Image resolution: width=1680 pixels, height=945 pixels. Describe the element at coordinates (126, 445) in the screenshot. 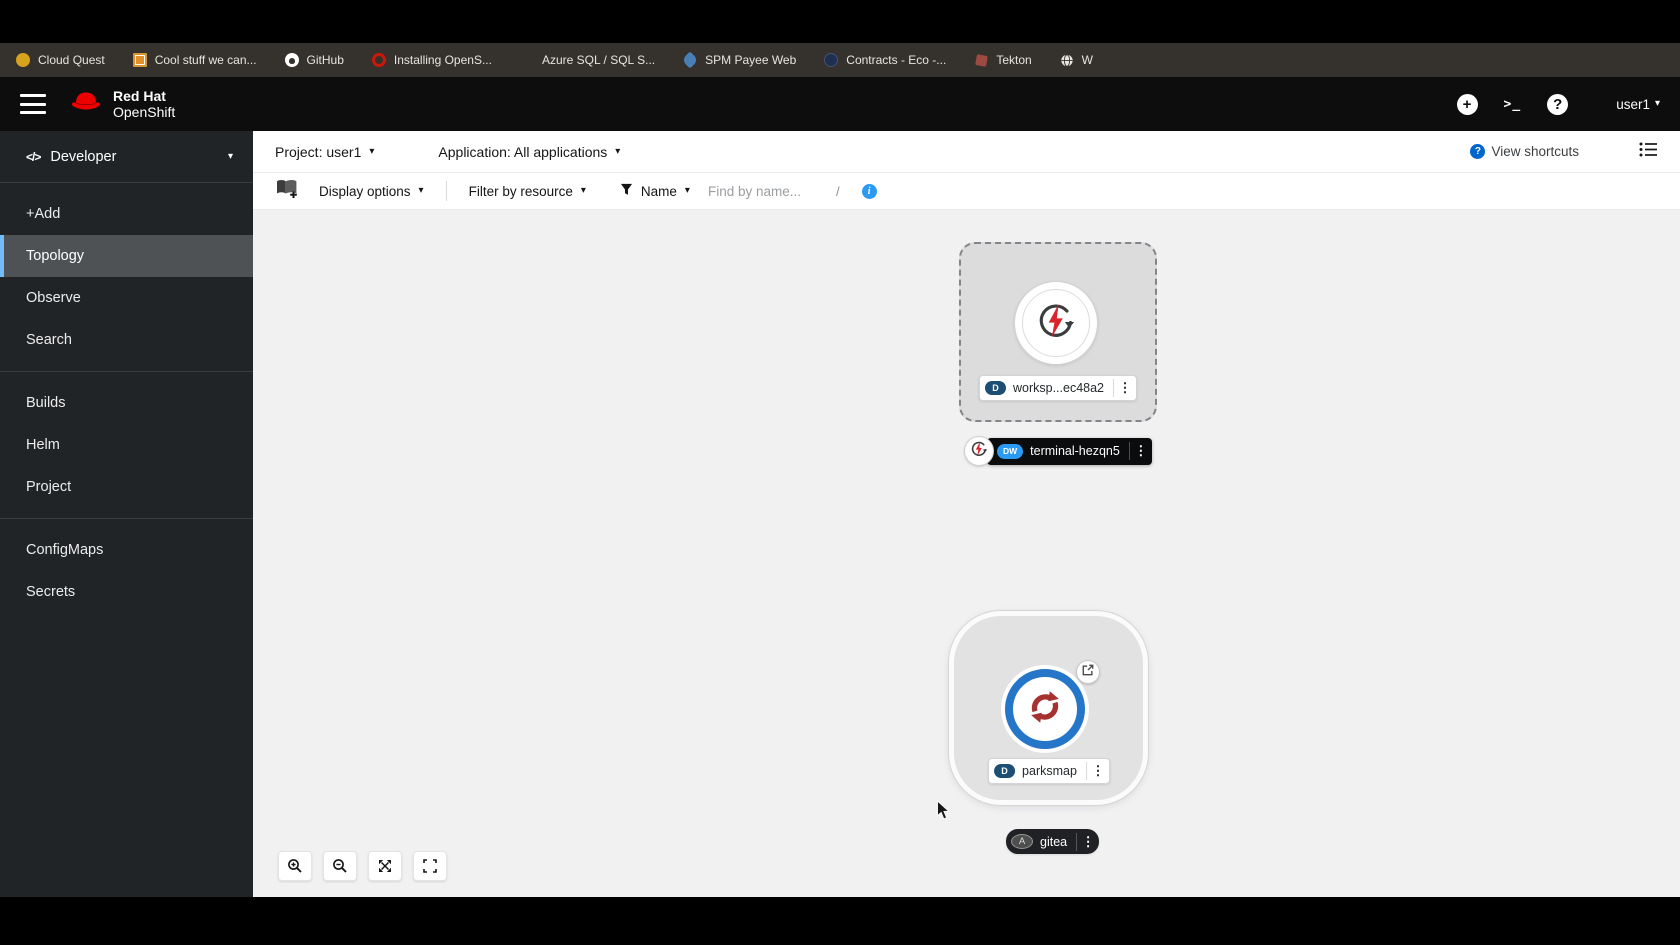

I see `sidebar-item-helm: Helm` at that location.